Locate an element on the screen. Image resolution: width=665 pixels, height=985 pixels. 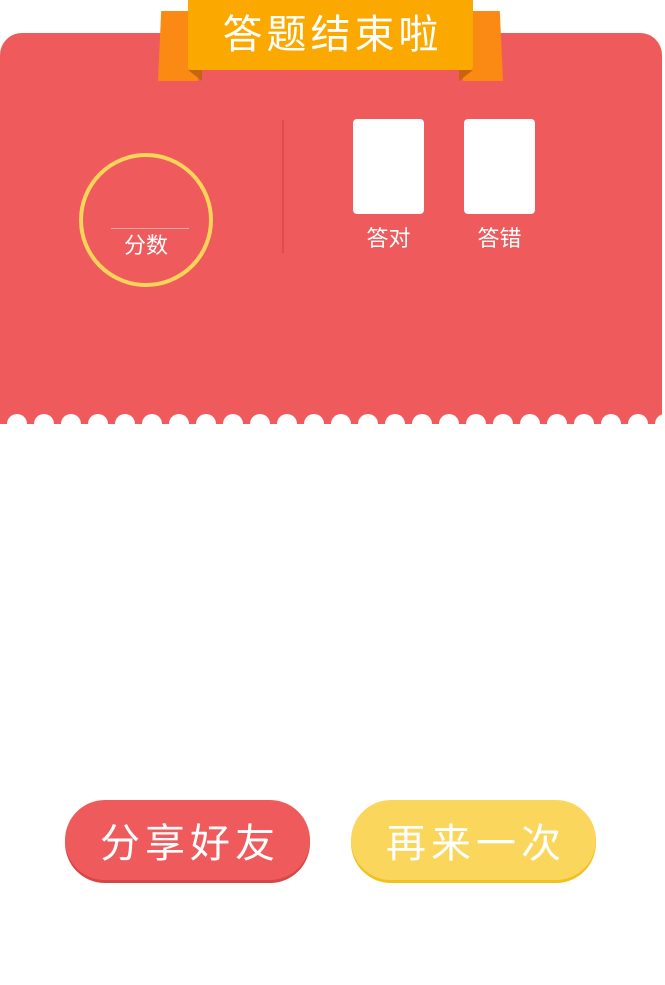
share-friends-button: 分享好友 is located at coordinates (187, 840).